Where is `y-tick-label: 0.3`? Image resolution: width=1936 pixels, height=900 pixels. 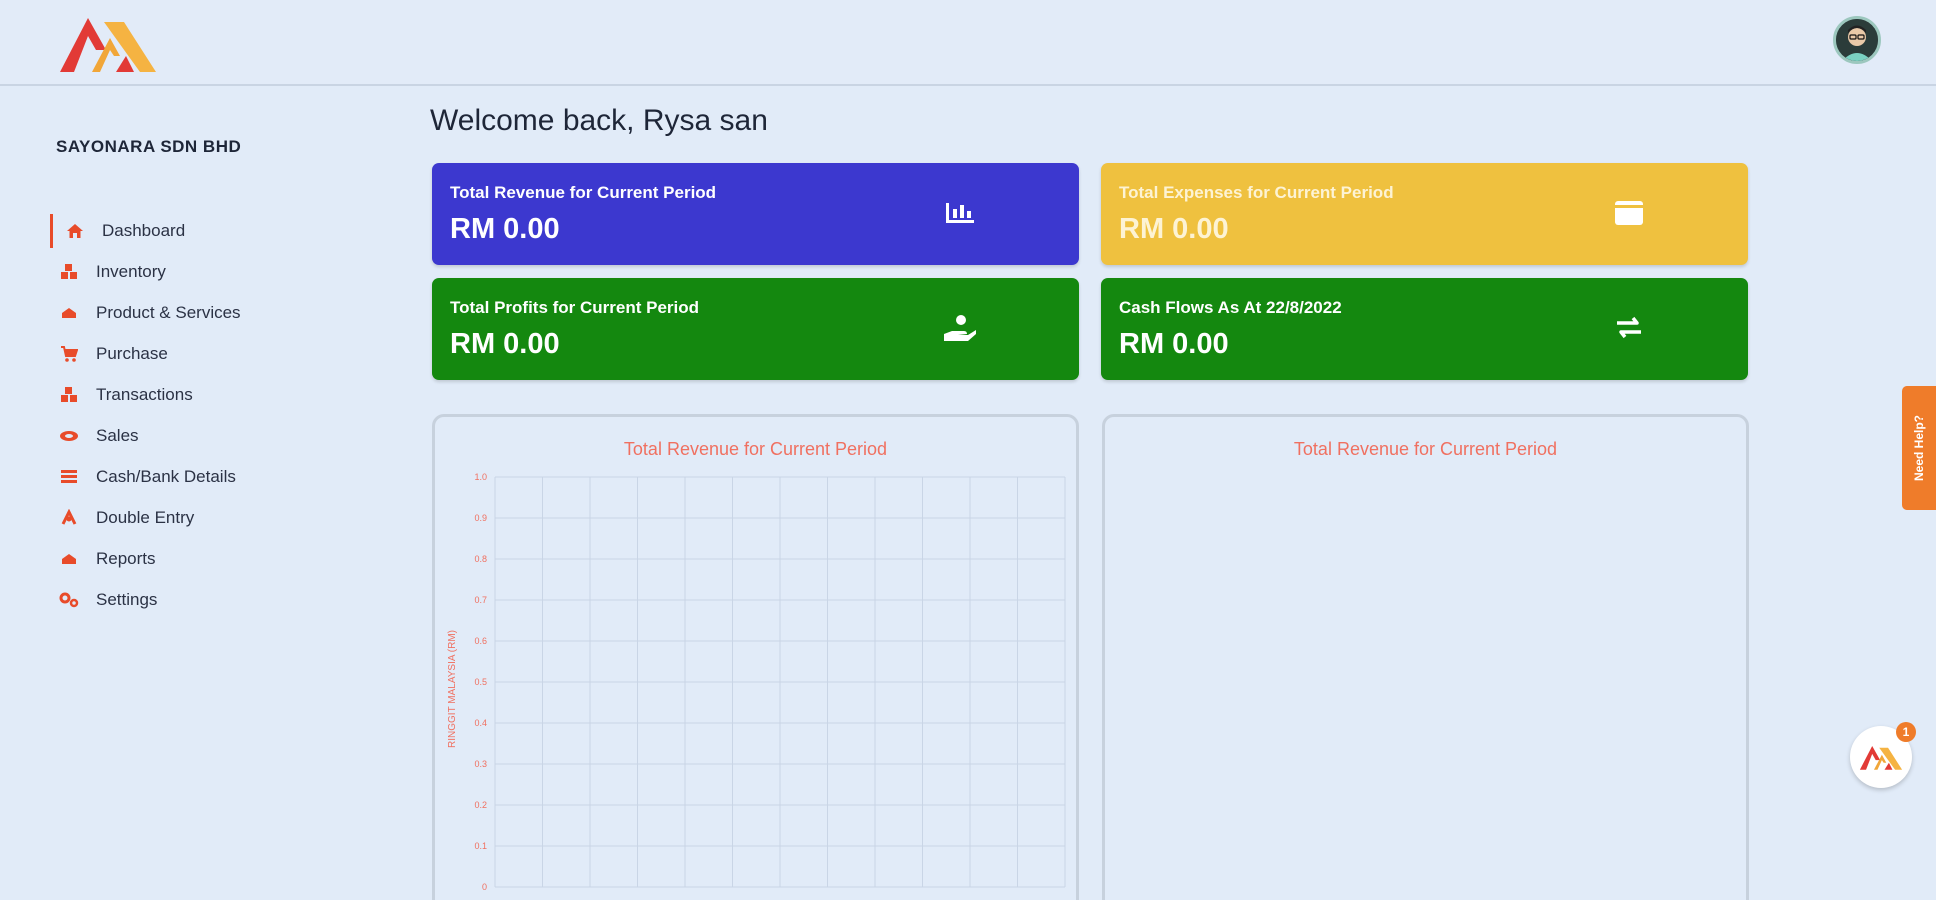
y-tick-label: 0.3 is located at coordinates (480, 764).